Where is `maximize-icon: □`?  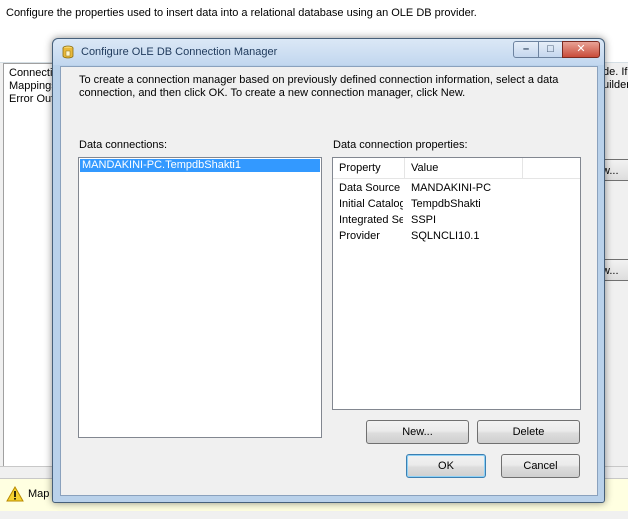
maximize-icon: □ is located at coordinates (550, 49).